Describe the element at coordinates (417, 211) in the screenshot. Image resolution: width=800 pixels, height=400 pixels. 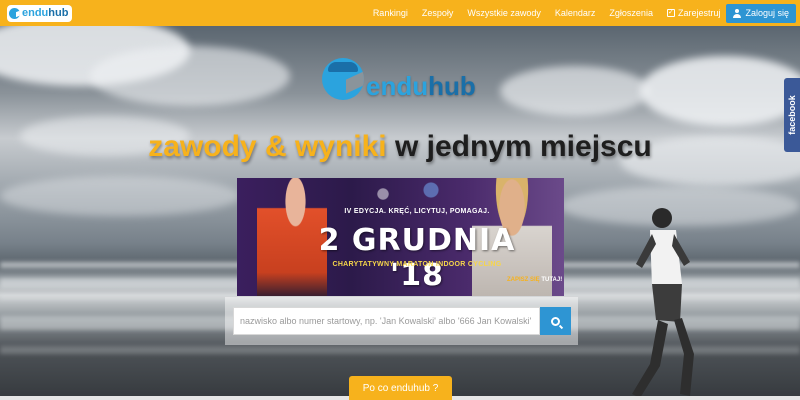
I see `banner-top-text: IV EDYCJA. KRĘĆ, LICYTUJ, POMAGAJ.` at that location.